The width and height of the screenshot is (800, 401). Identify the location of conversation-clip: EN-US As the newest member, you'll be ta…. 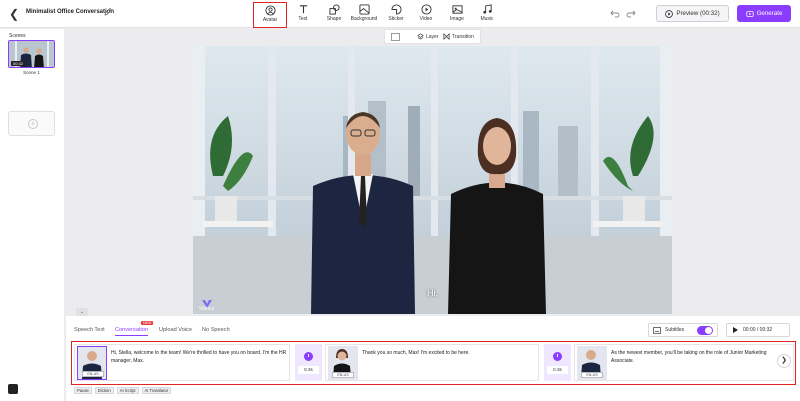
(684, 362).